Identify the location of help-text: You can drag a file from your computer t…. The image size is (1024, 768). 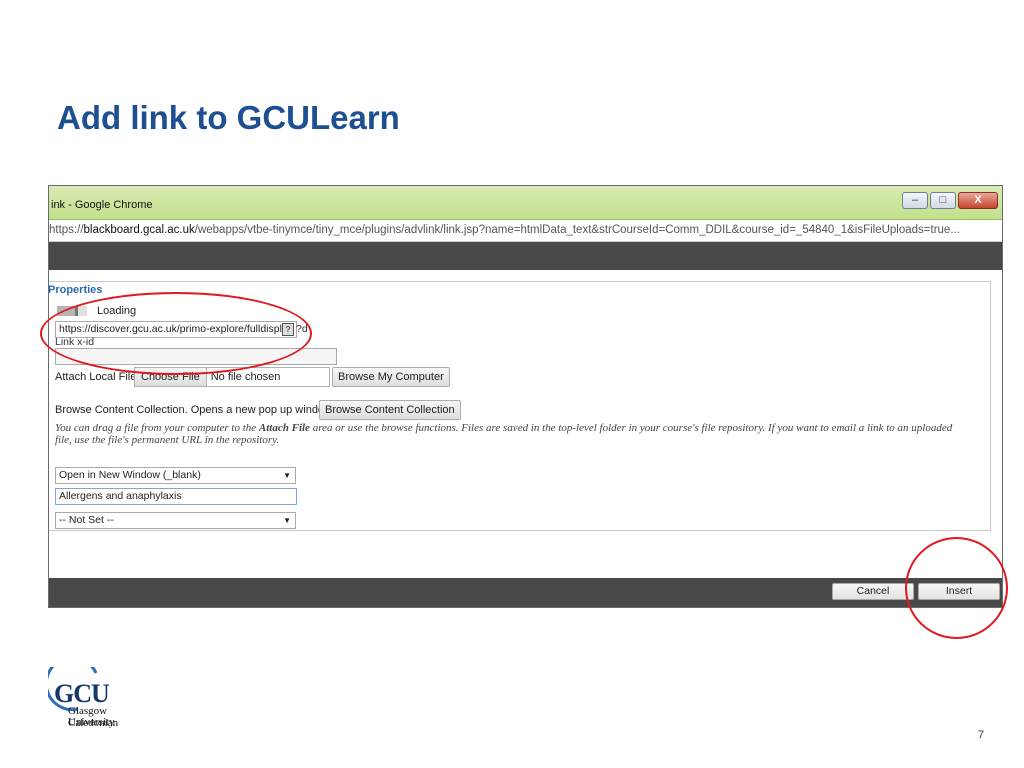
(504, 434).